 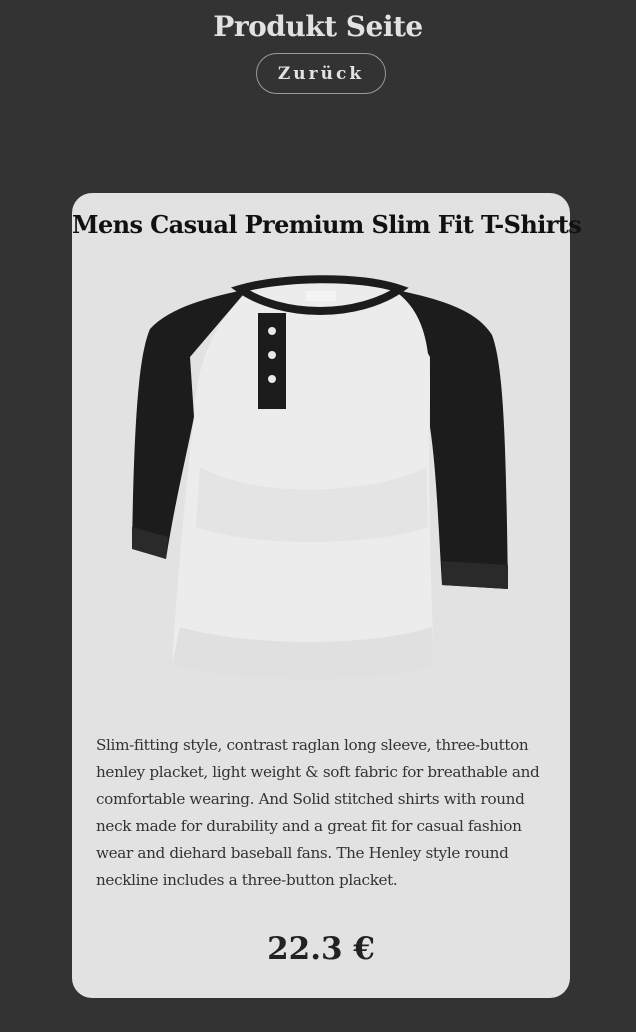 I want to click on page-title: Produkt Seite, so click(x=318, y=26).